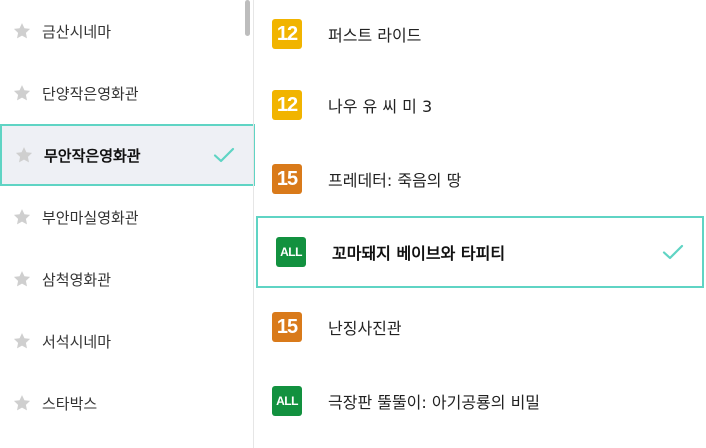  I want to click on movie-title: 프레데터: 죽음의 땅, so click(395, 180).